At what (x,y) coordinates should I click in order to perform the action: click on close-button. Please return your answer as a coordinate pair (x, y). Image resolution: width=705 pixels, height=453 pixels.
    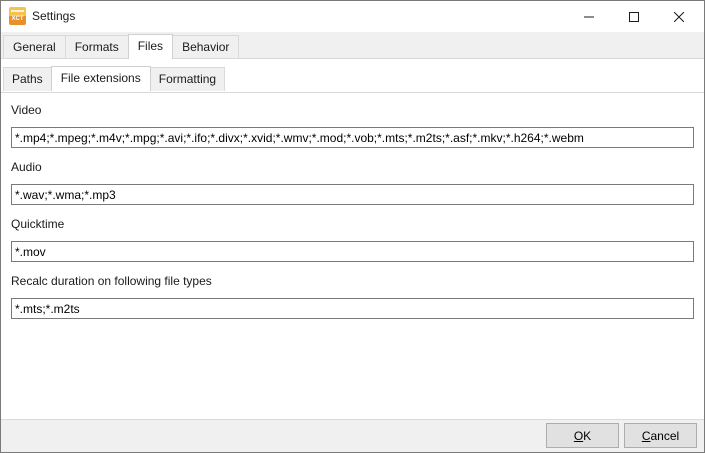
    Looking at the image, I should click on (678, 16).